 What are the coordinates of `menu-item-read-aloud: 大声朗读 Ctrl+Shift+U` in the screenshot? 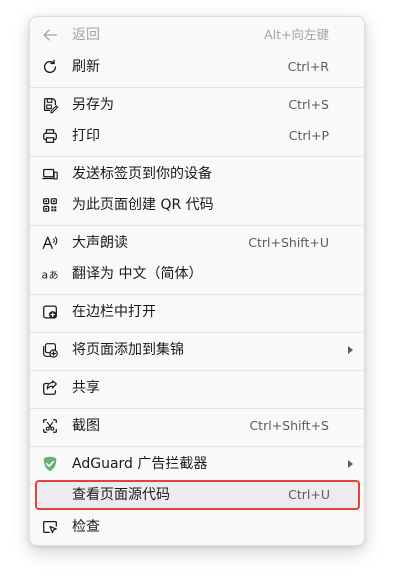 It's located at (197, 243).